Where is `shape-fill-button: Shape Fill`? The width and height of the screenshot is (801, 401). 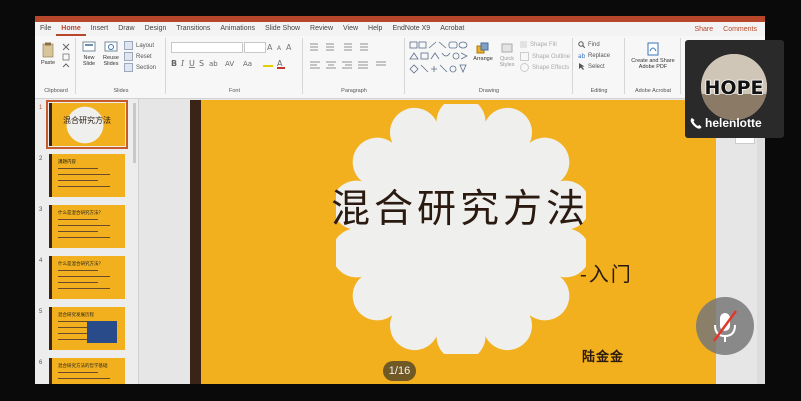
shape-fill-button: Shape Fill is located at coordinates (538, 44).